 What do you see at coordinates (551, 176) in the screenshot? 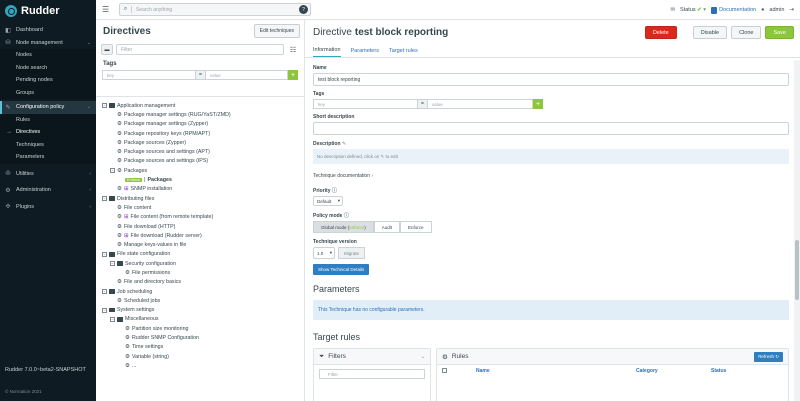
I see `technique-documentation-toggle: Technique documentation ›` at bounding box center [551, 176].